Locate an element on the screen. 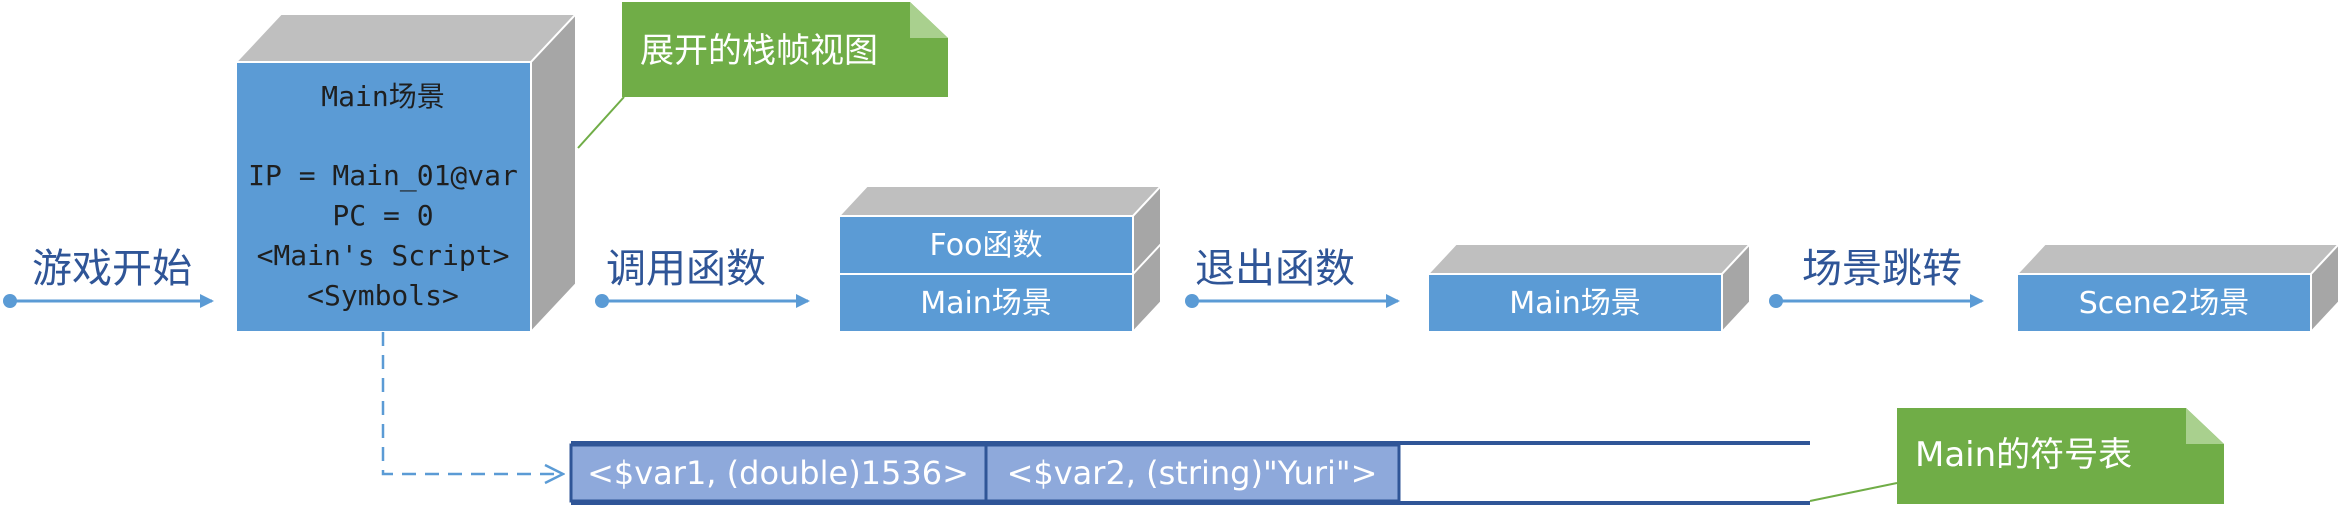 This screenshot has height=519, width=2344. stack-jump: Scene2场景 is located at coordinates (2178, 288).